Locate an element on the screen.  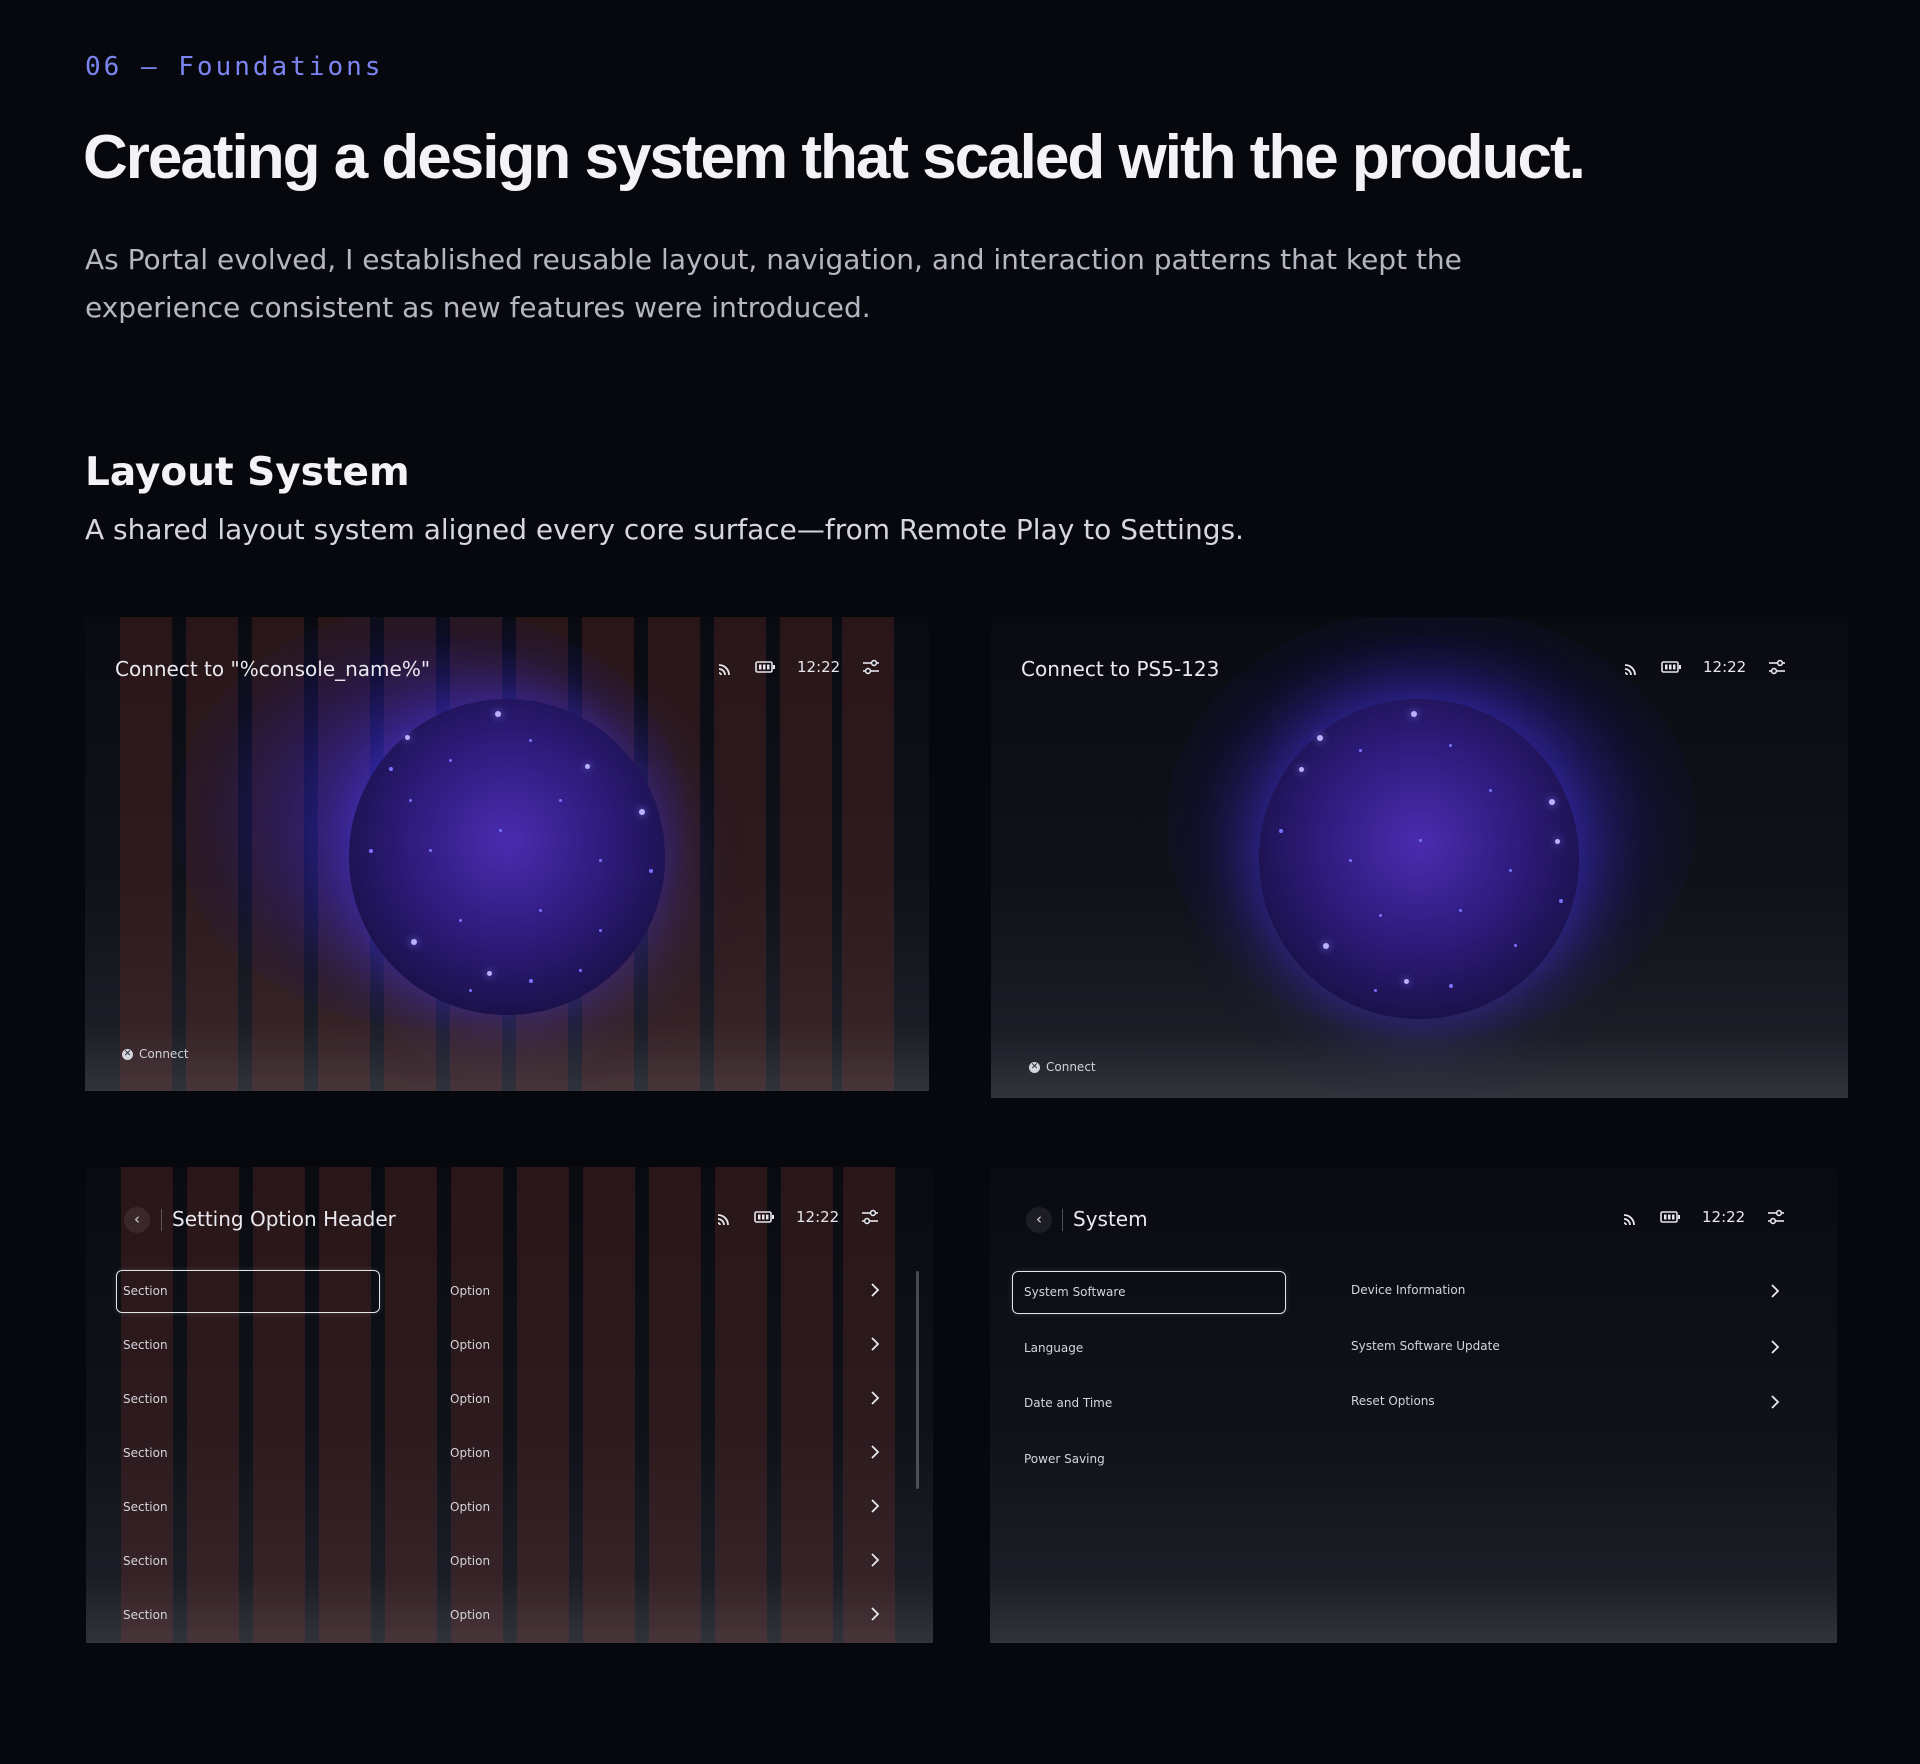
settings-header-title: System is located at coordinates (1110, 1219).